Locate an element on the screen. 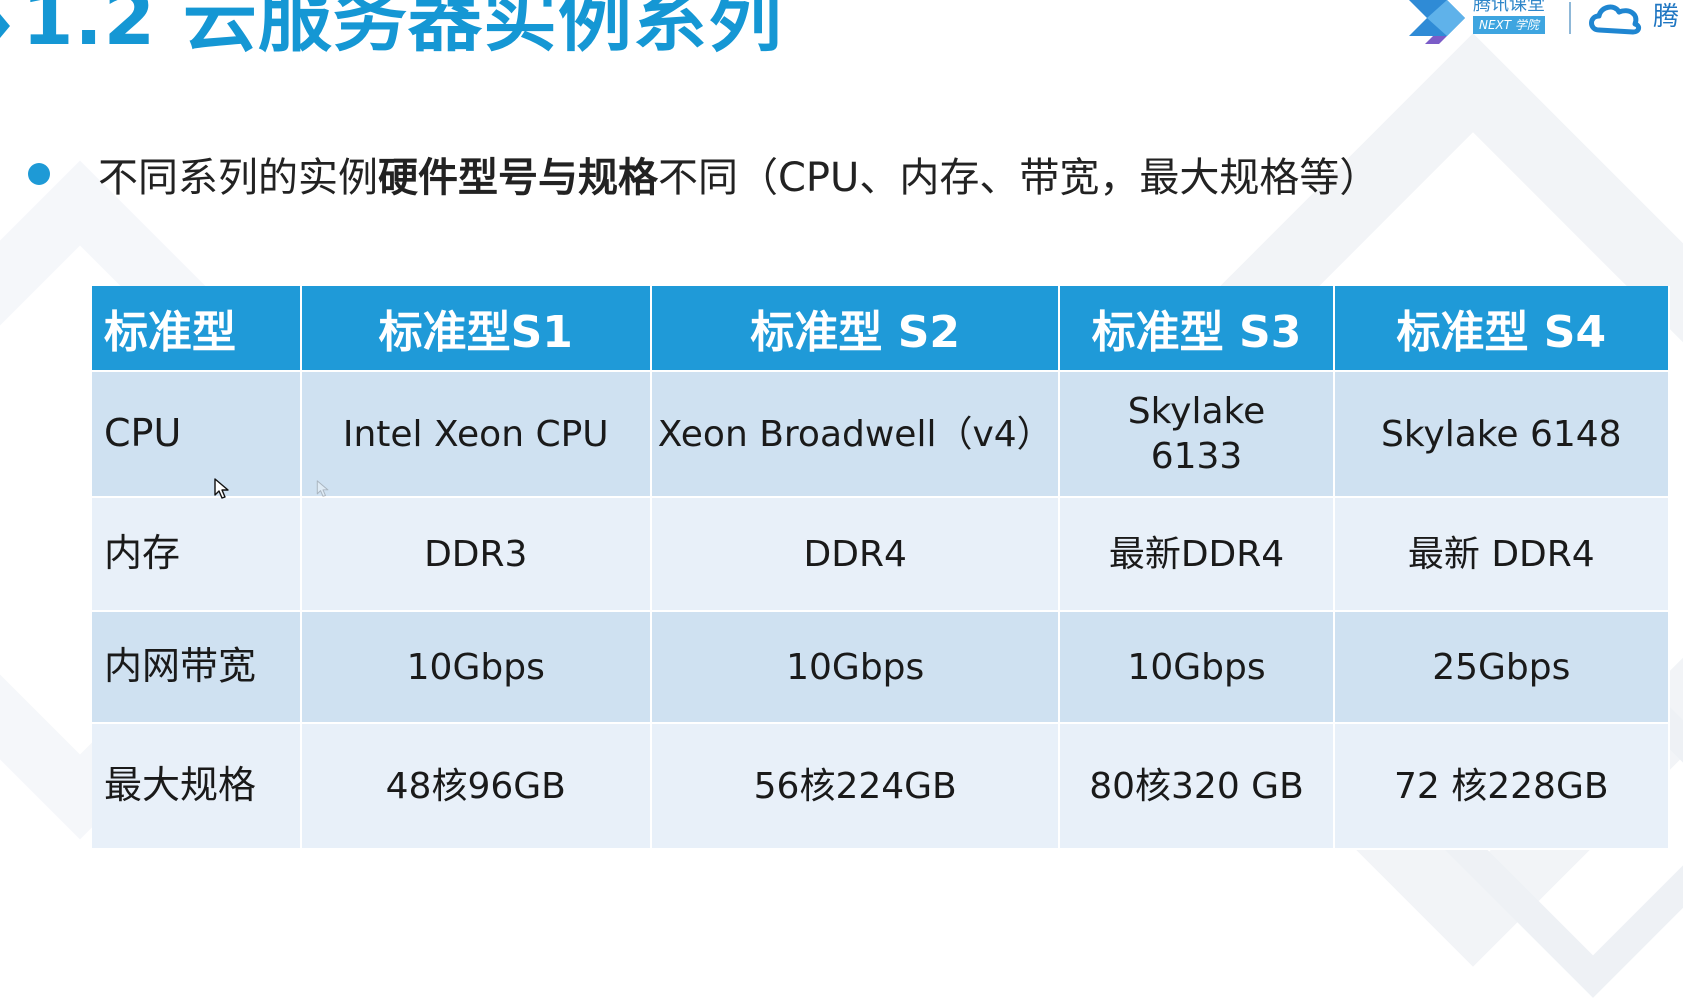 This screenshot has width=1683, height=998. table-header-cell: 标准型 is located at coordinates (197, 329).